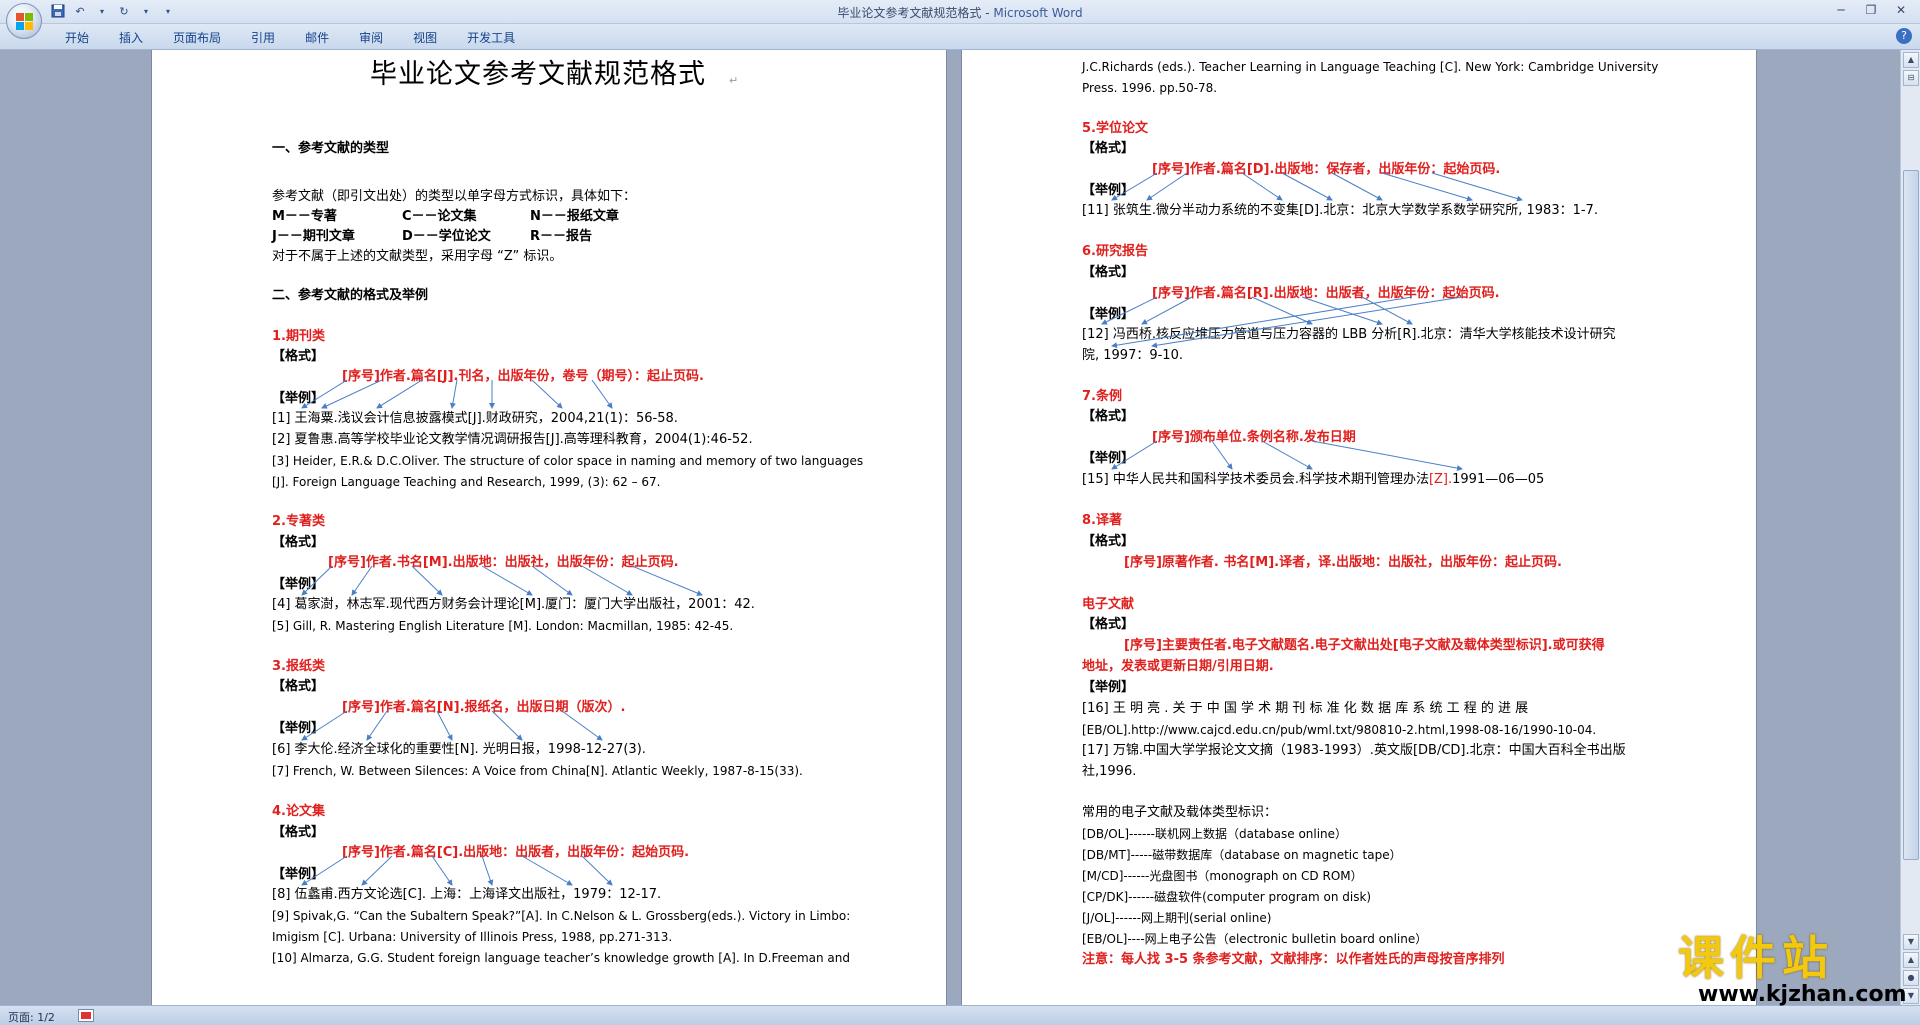 The image size is (1920, 1025). Describe the element at coordinates (86, 1015) in the screenshot. I see `language-icon` at that location.